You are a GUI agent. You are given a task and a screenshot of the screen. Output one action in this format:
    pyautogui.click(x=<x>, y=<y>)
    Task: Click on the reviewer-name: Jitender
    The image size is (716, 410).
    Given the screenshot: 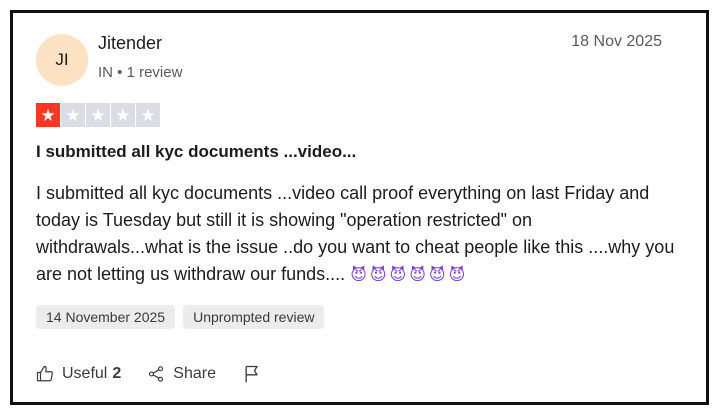 What is the action you would take?
    pyautogui.click(x=130, y=43)
    